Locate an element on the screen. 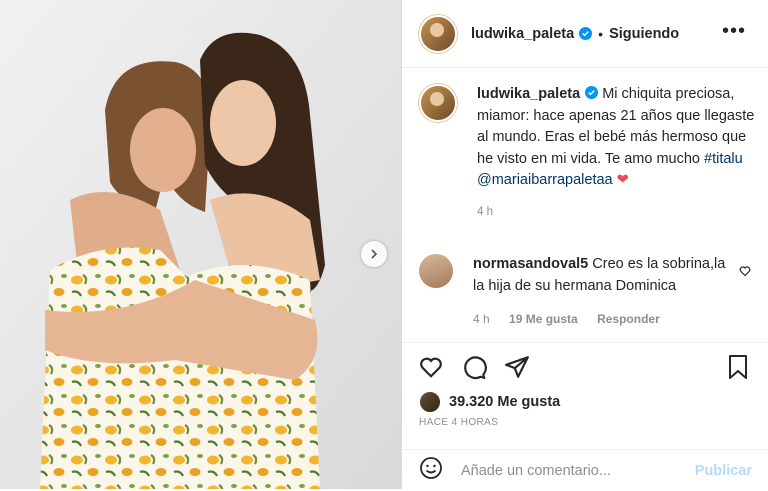 This screenshot has width=768, height=491. comment-icon is located at coordinates (475, 368).